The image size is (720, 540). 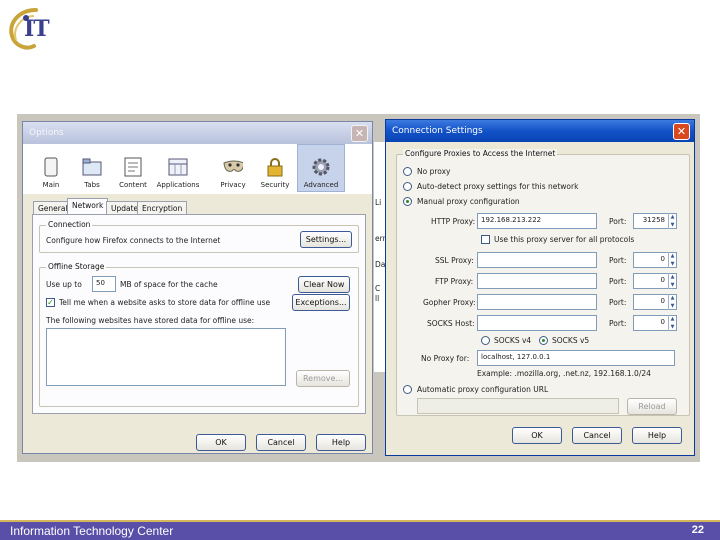 I want to click on pane-applications: Applications, so click(x=178, y=169).